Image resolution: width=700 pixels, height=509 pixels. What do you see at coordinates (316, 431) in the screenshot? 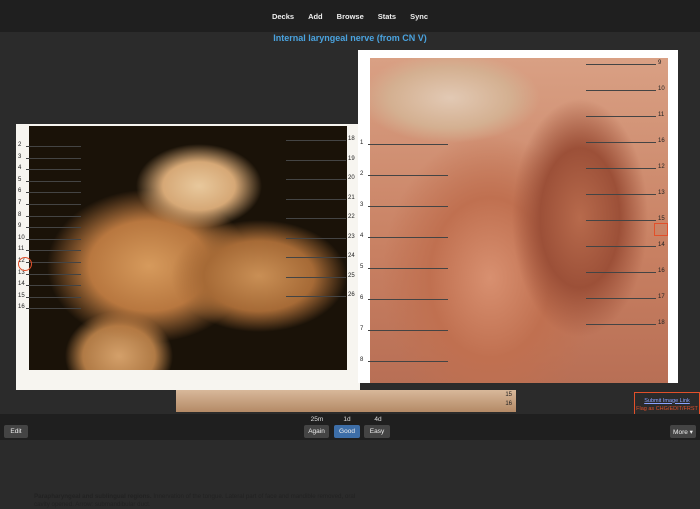
I see `again-button: Again` at bounding box center [316, 431].